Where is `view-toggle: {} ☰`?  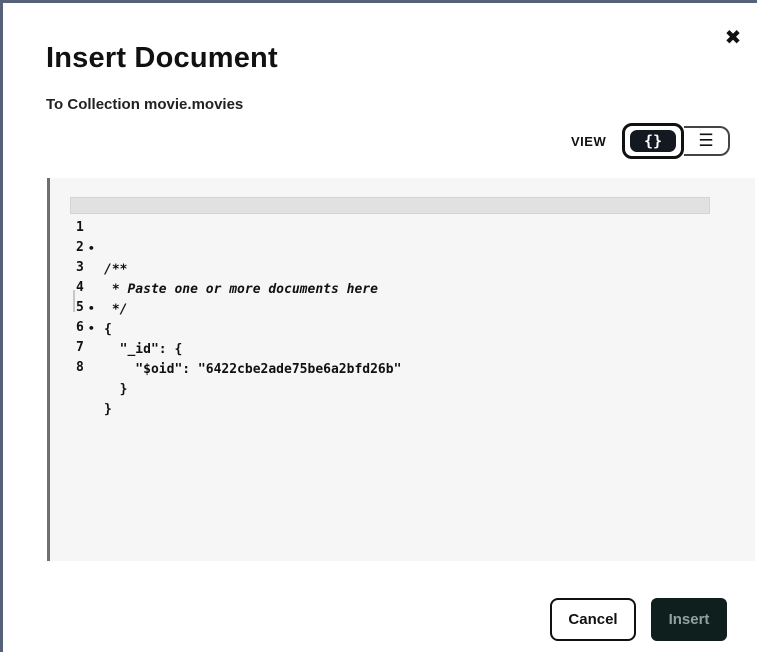
view-toggle: {} ☰ is located at coordinates (677, 141).